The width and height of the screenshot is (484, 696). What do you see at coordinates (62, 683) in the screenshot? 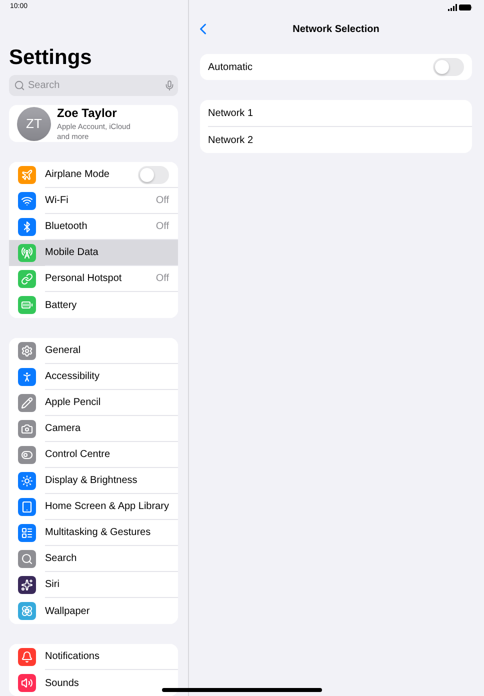
I see `item-label: Sounds` at bounding box center [62, 683].